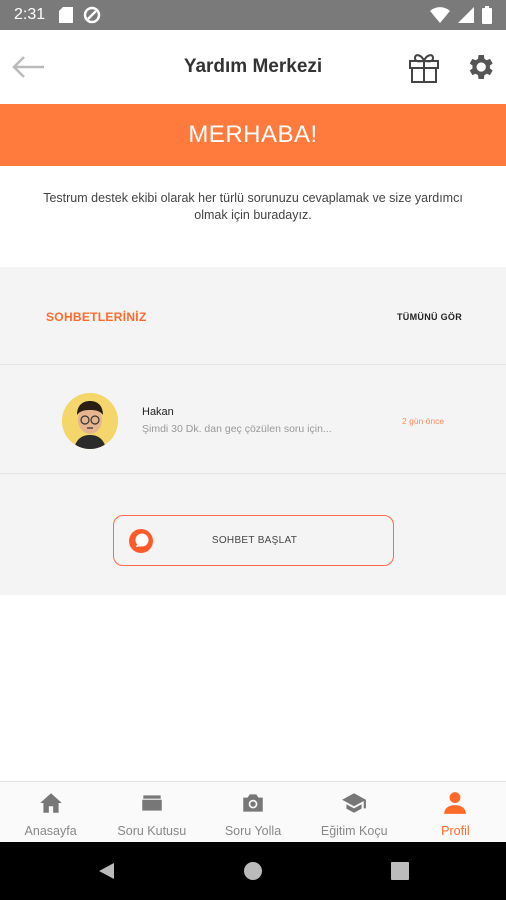 The image size is (506, 900). I want to click on status-time: 2:31, so click(30, 14).